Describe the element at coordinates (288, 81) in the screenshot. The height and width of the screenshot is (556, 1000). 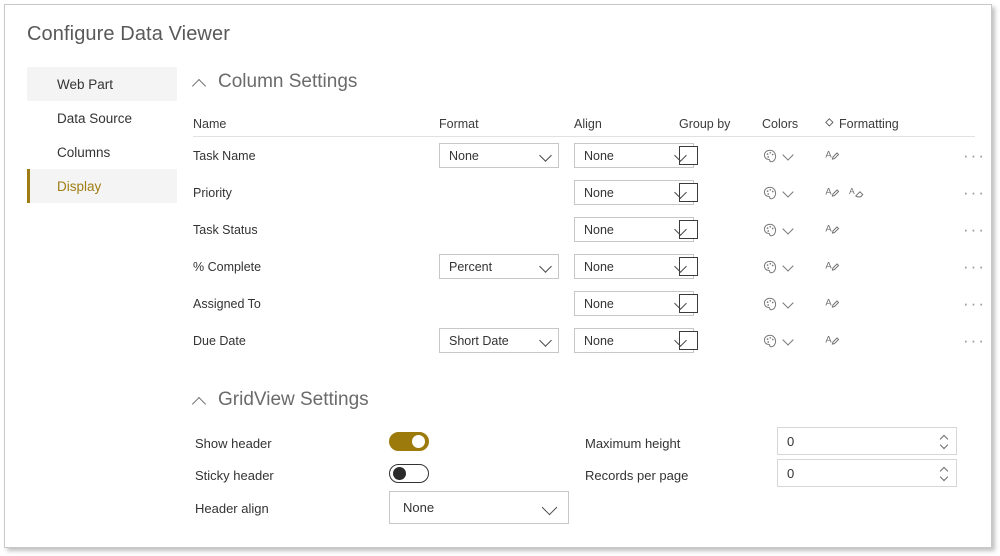
I see `column-settings-title: Column Settings` at that location.